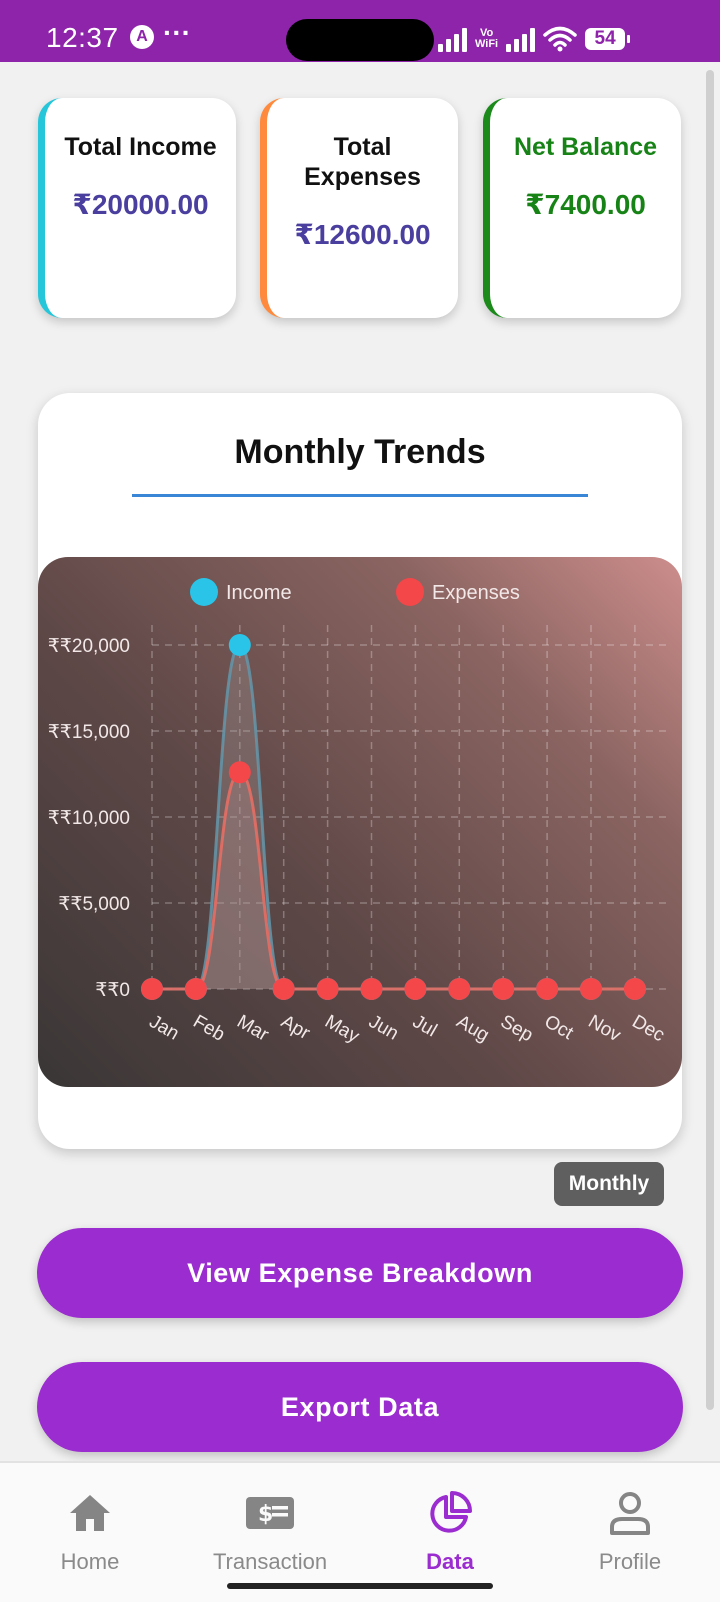  Describe the element at coordinates (112, 990) in the screenshot. I see `y-tick-label: ₹₹0` at that location.